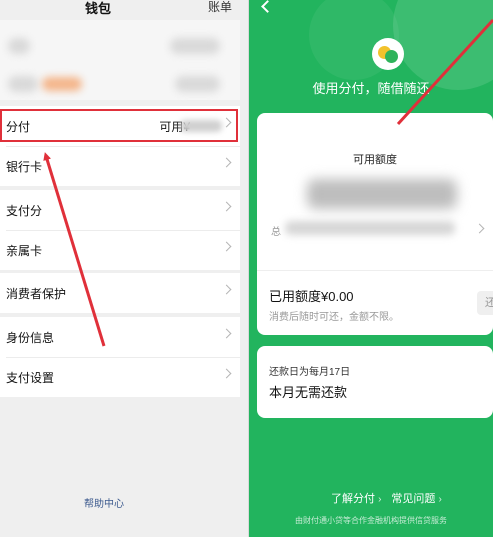  Describe the element at coordinates (120, 377) in the screenshot. I see `menu-item-pay-settings: 支付设置` at that location.